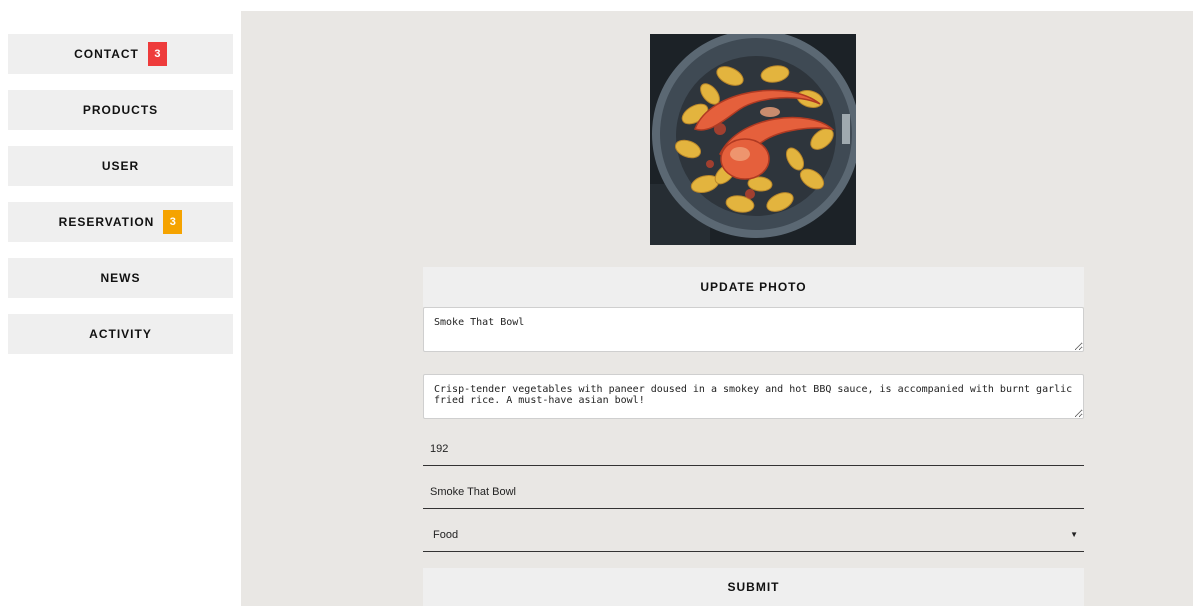 This screenshot has height=606, width=1193. I want to click on sidebar-item-label: ACTIVITY, so click(120, 334).